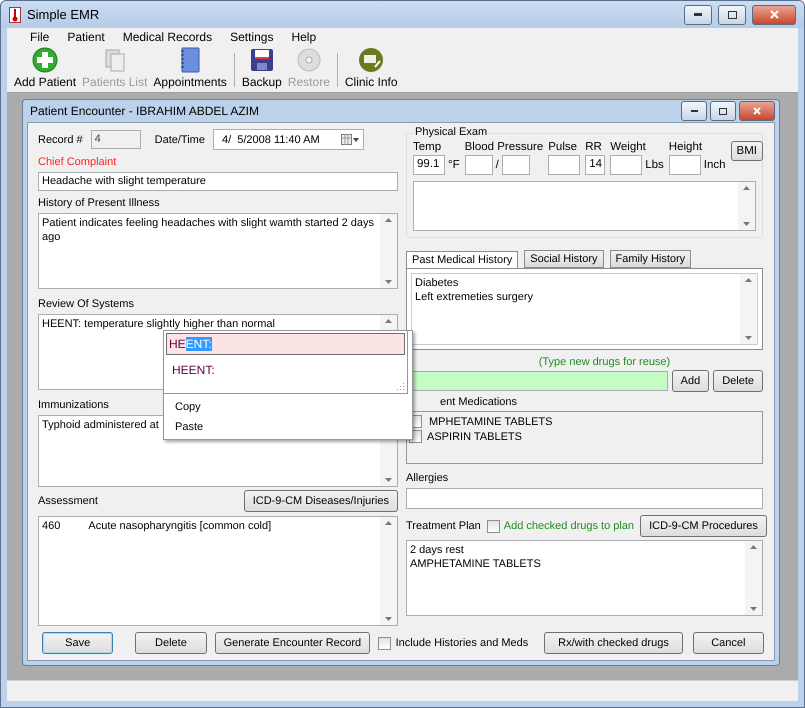 The width and height of the screenshot is (805, 708). I want to click on checkbox-label: Include Histories and Meds, so click(462, 643).